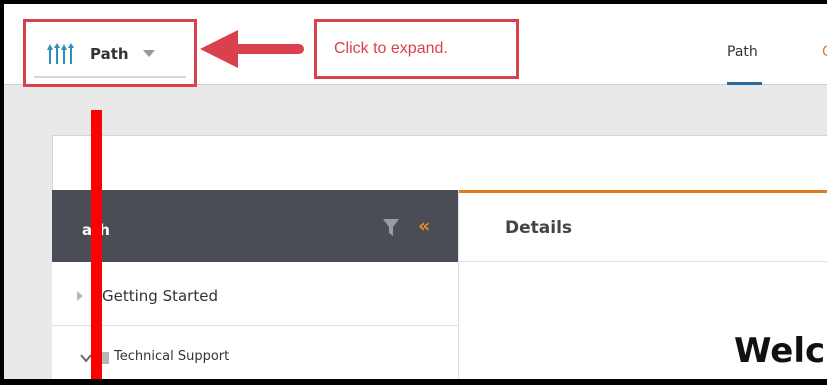 The height and width of the screenshot is (385, 827). I want to click on filter-icon, so click(391, 228).